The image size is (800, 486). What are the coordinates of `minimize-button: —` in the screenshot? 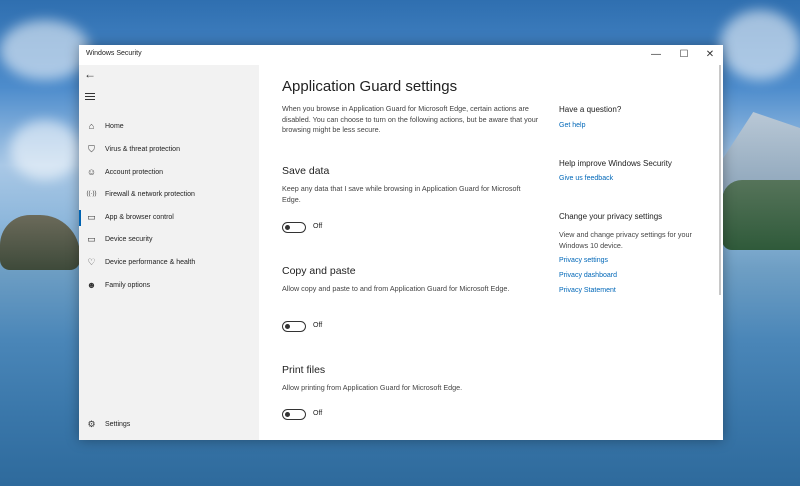 It's located at (656, 55).